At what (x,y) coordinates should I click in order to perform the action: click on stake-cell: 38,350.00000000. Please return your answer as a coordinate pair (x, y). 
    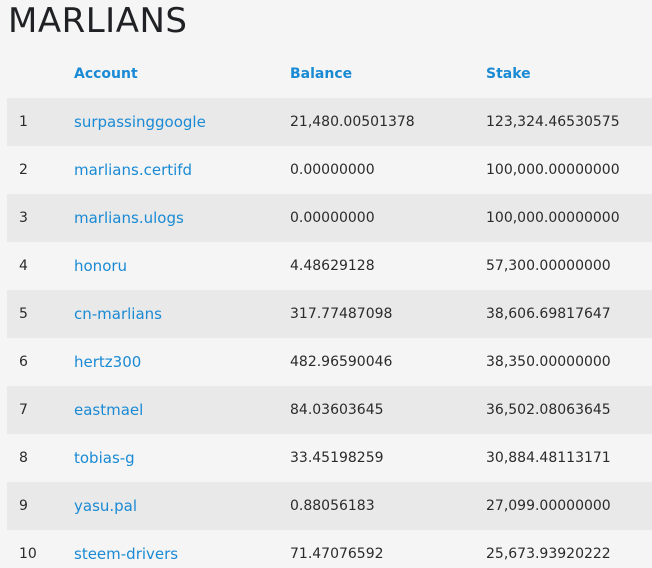
    Looking at the image, I should click on (548, 362).